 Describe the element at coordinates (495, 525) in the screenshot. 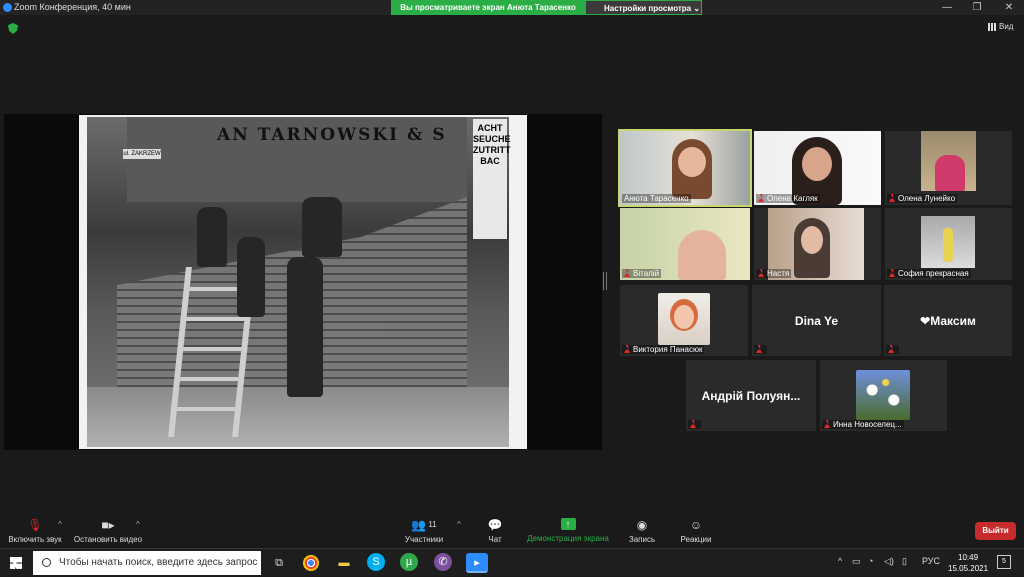

I see `chat-bubble-icon: 💬` at that location.